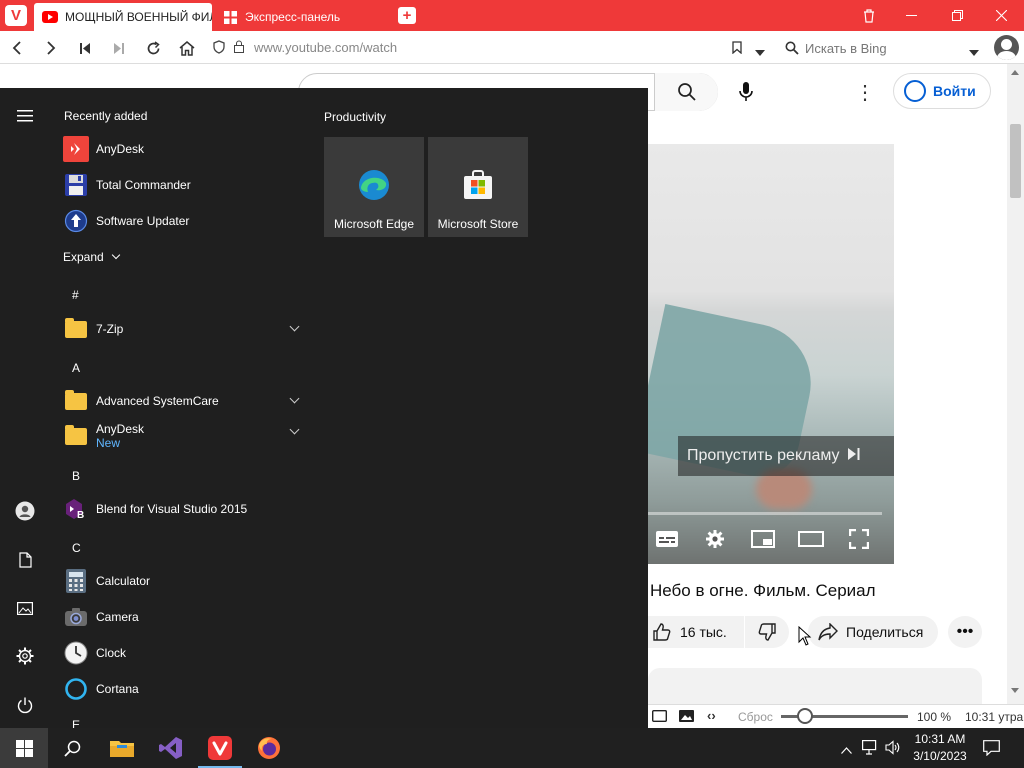  I want to click on taskbar-visual-studio, so click(171, 748).